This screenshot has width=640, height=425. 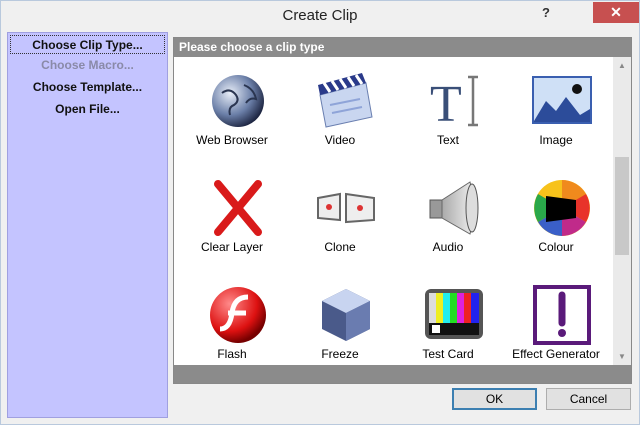 What do you see at coordinates (402, 47) in the screenshot?
I see `panel-header: Please choose a clip type` at bounding box center [402, 47].